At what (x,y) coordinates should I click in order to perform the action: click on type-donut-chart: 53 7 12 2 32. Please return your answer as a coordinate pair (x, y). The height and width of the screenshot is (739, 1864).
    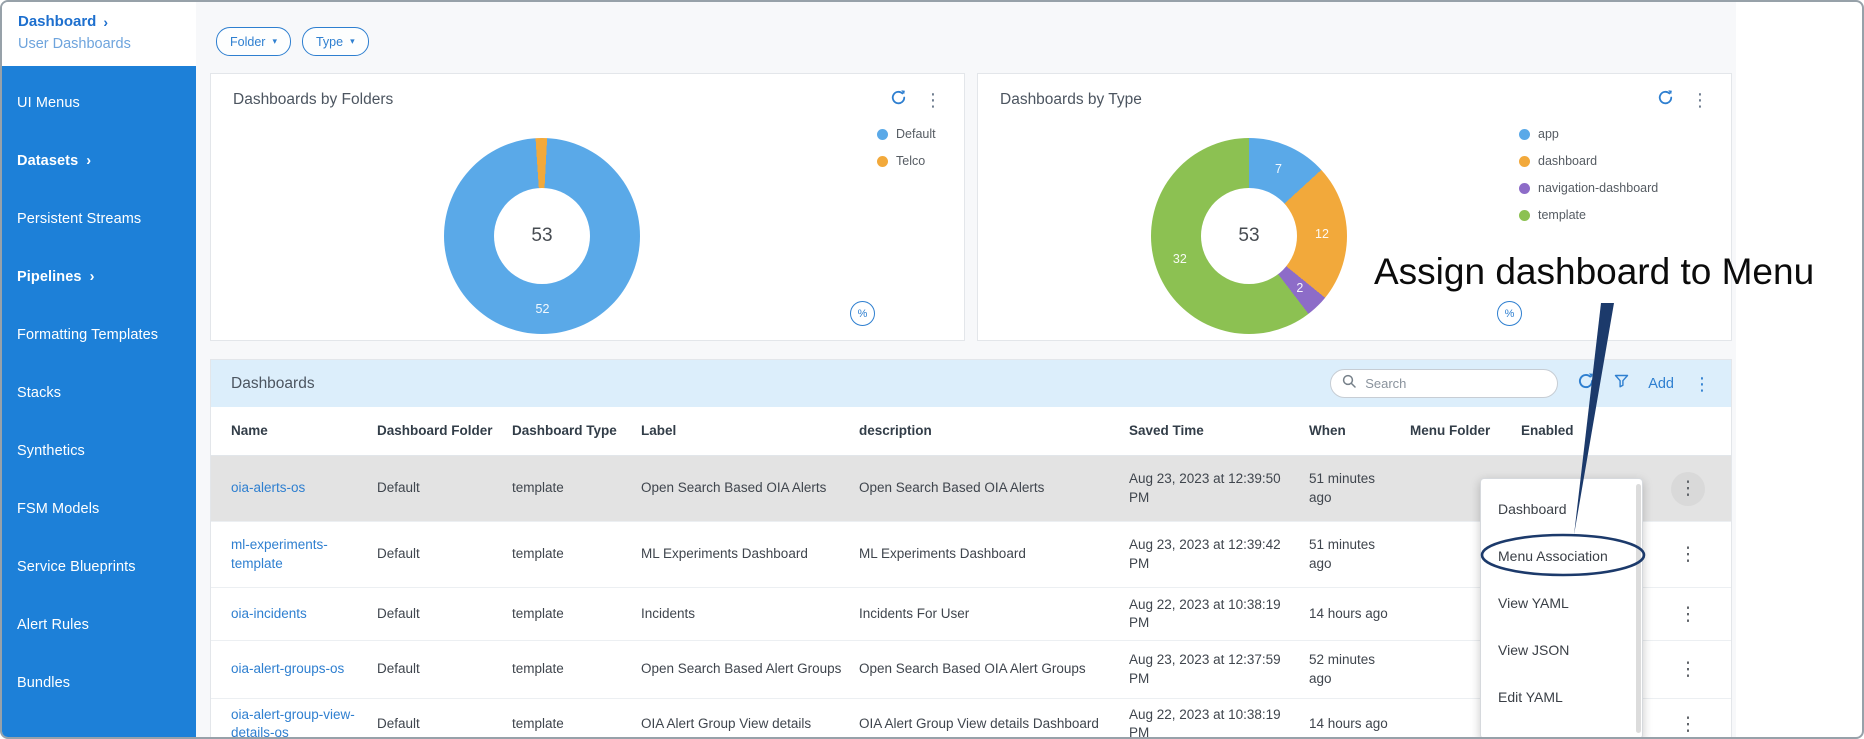
    Looking at the image, I should click on (1249, 236).